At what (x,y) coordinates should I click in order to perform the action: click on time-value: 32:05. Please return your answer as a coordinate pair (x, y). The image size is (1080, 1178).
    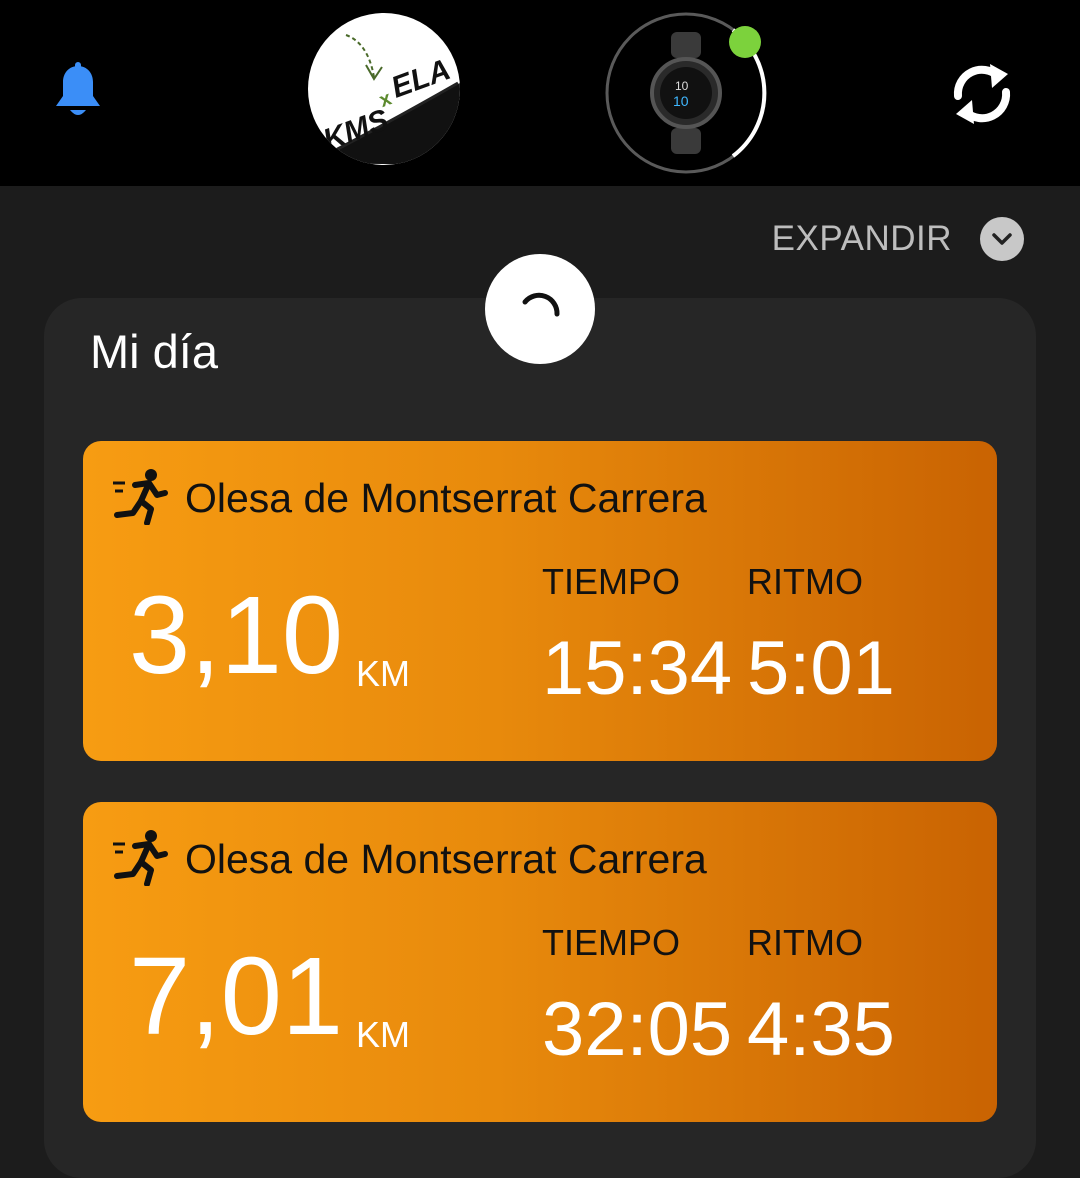
    Looking at the image, I should click on (637, 1029).